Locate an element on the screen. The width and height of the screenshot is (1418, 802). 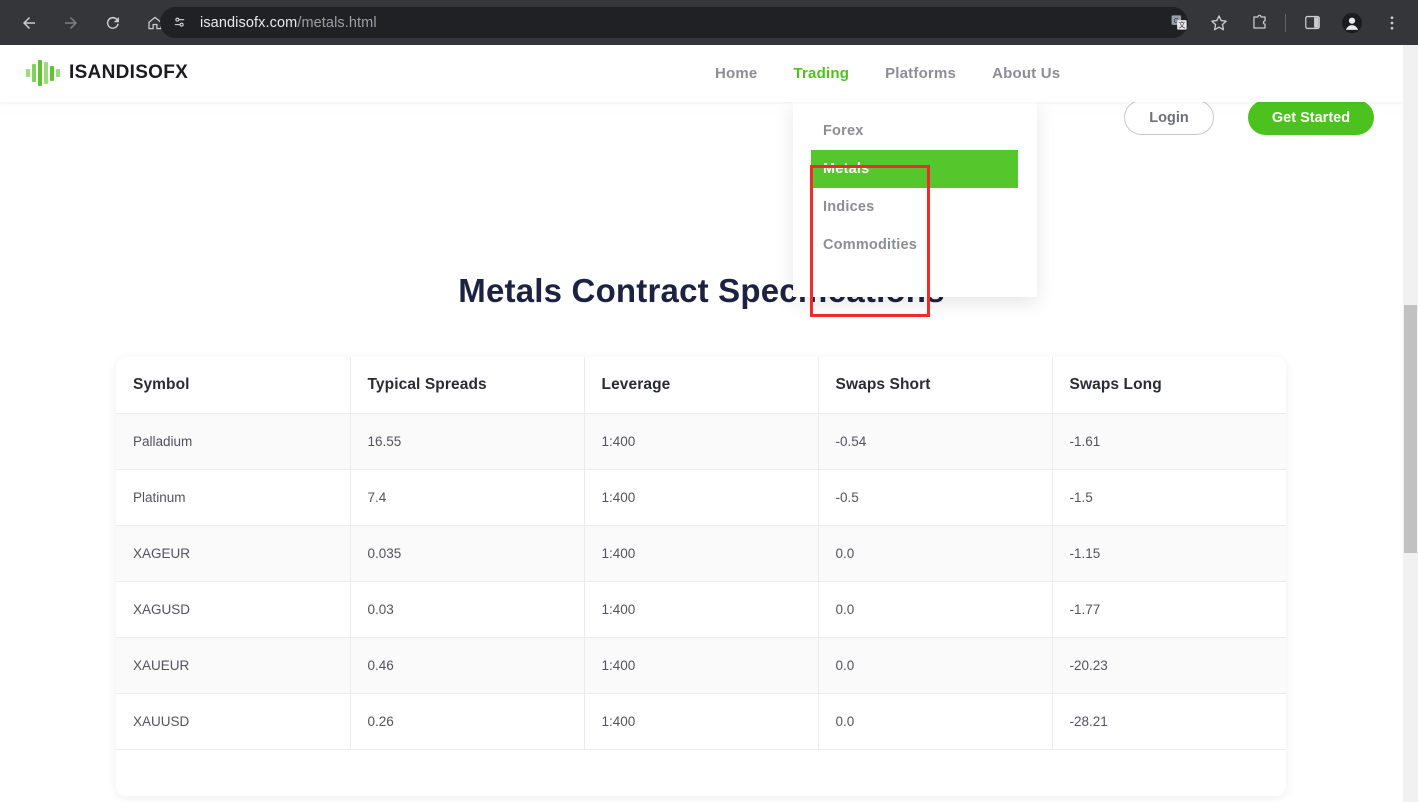
scrollbar-thumb is located at coordinates (1410, 429).